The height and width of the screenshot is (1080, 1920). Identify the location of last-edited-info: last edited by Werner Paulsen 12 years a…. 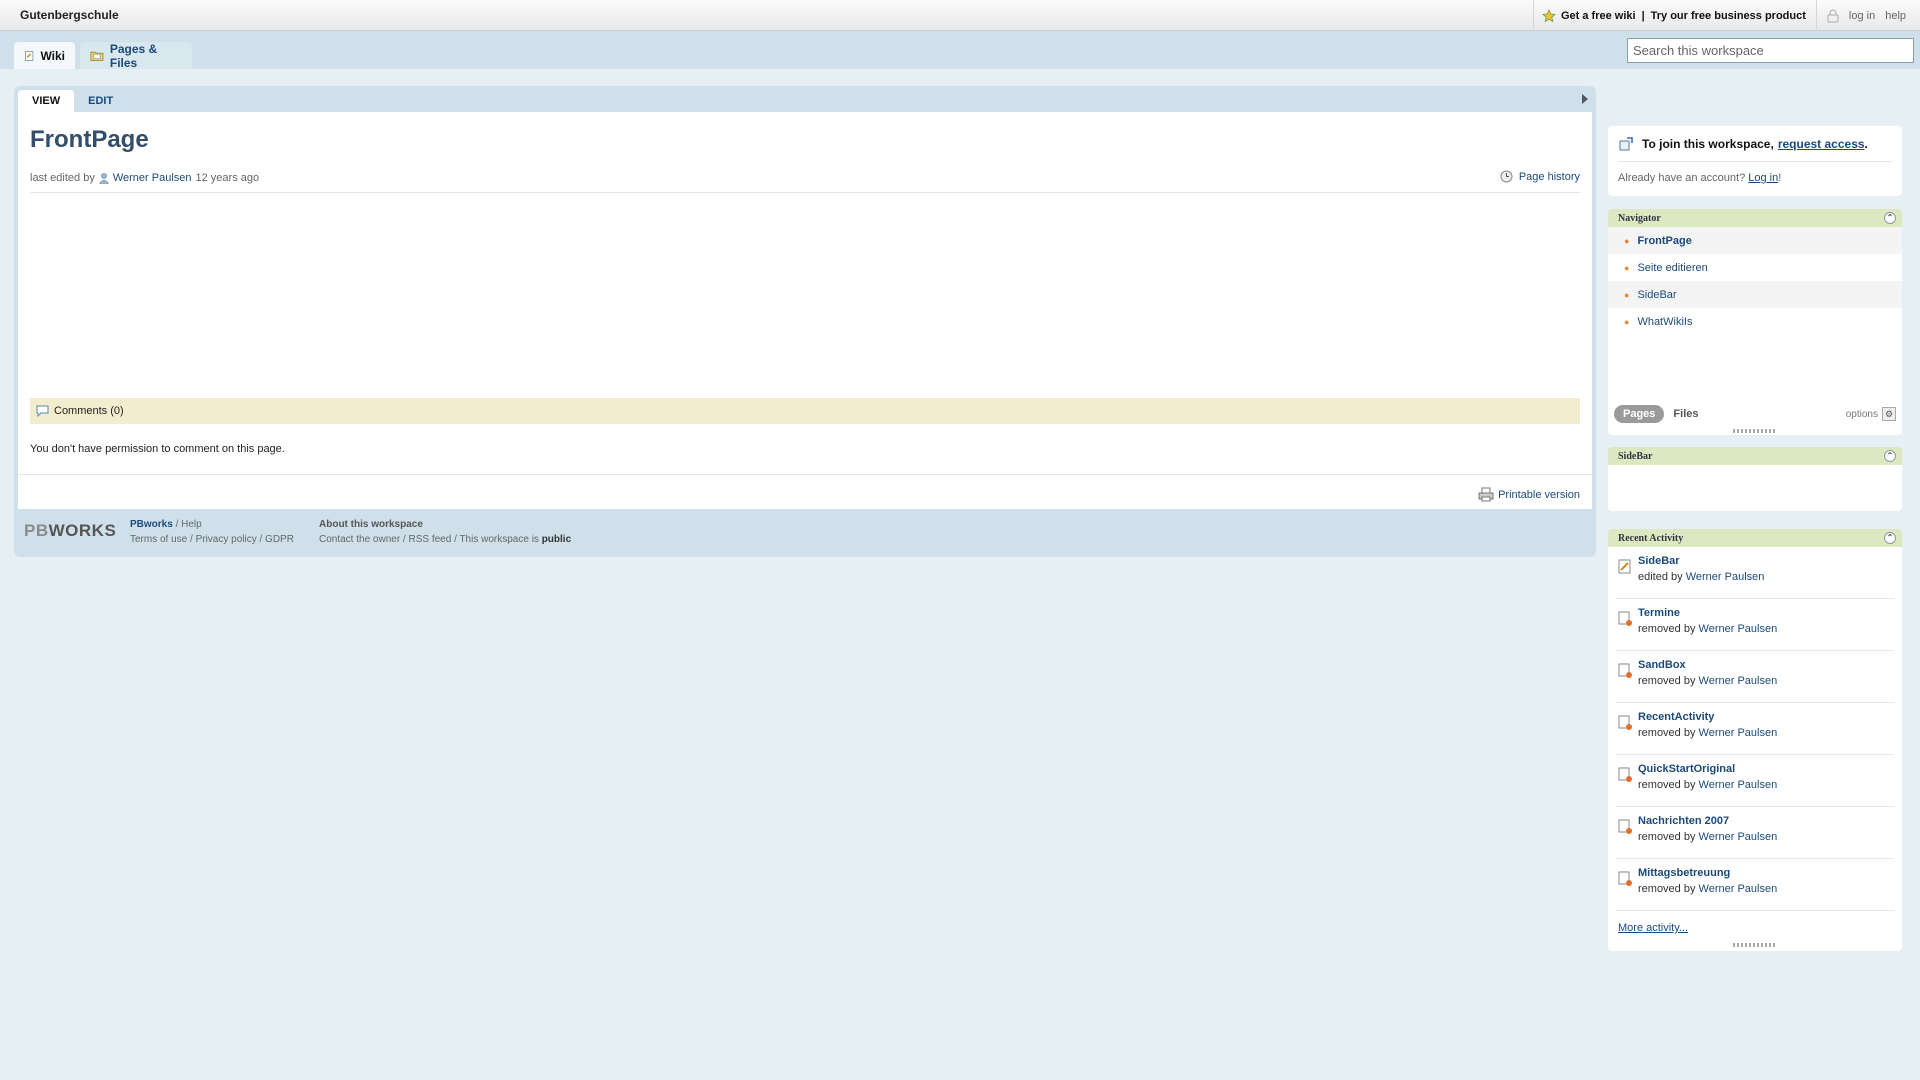
(144, 178).